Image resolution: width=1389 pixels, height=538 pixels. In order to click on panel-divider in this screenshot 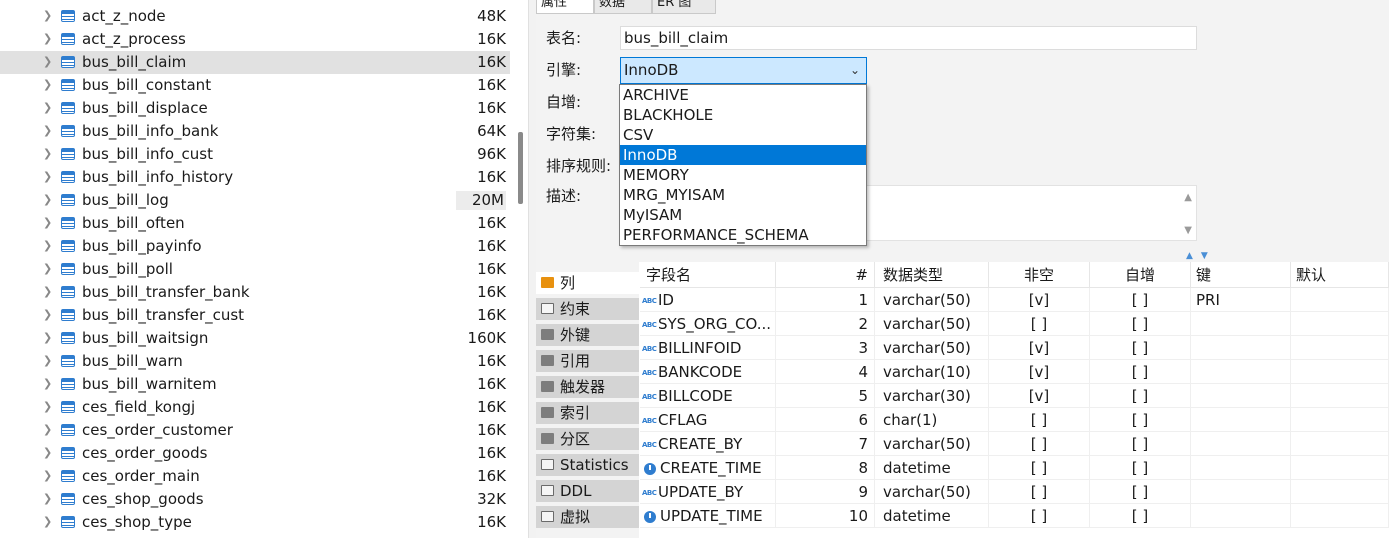, I will do `click(532, 269)`.